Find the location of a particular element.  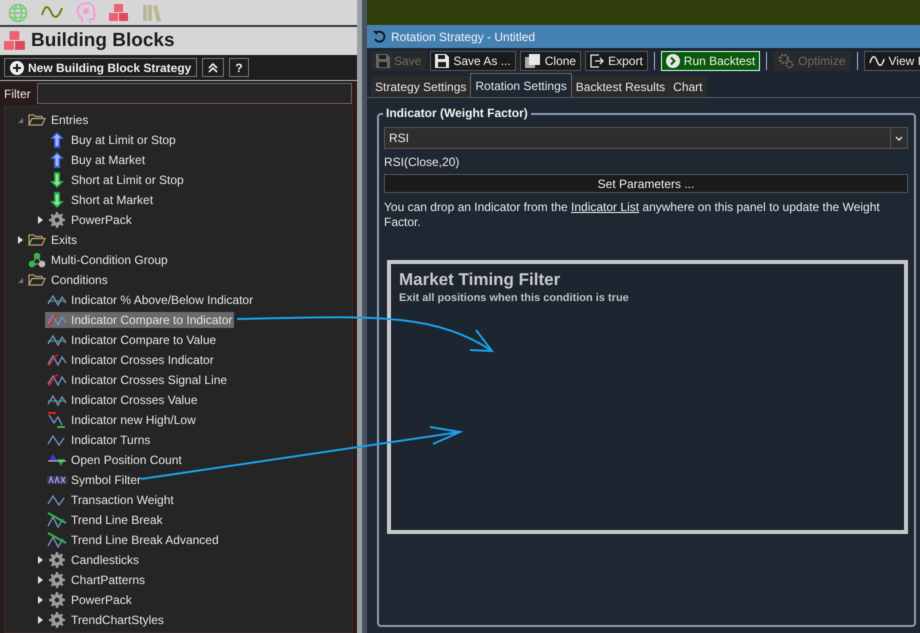

tree-item: Entries is located at coordinates (57, 120).